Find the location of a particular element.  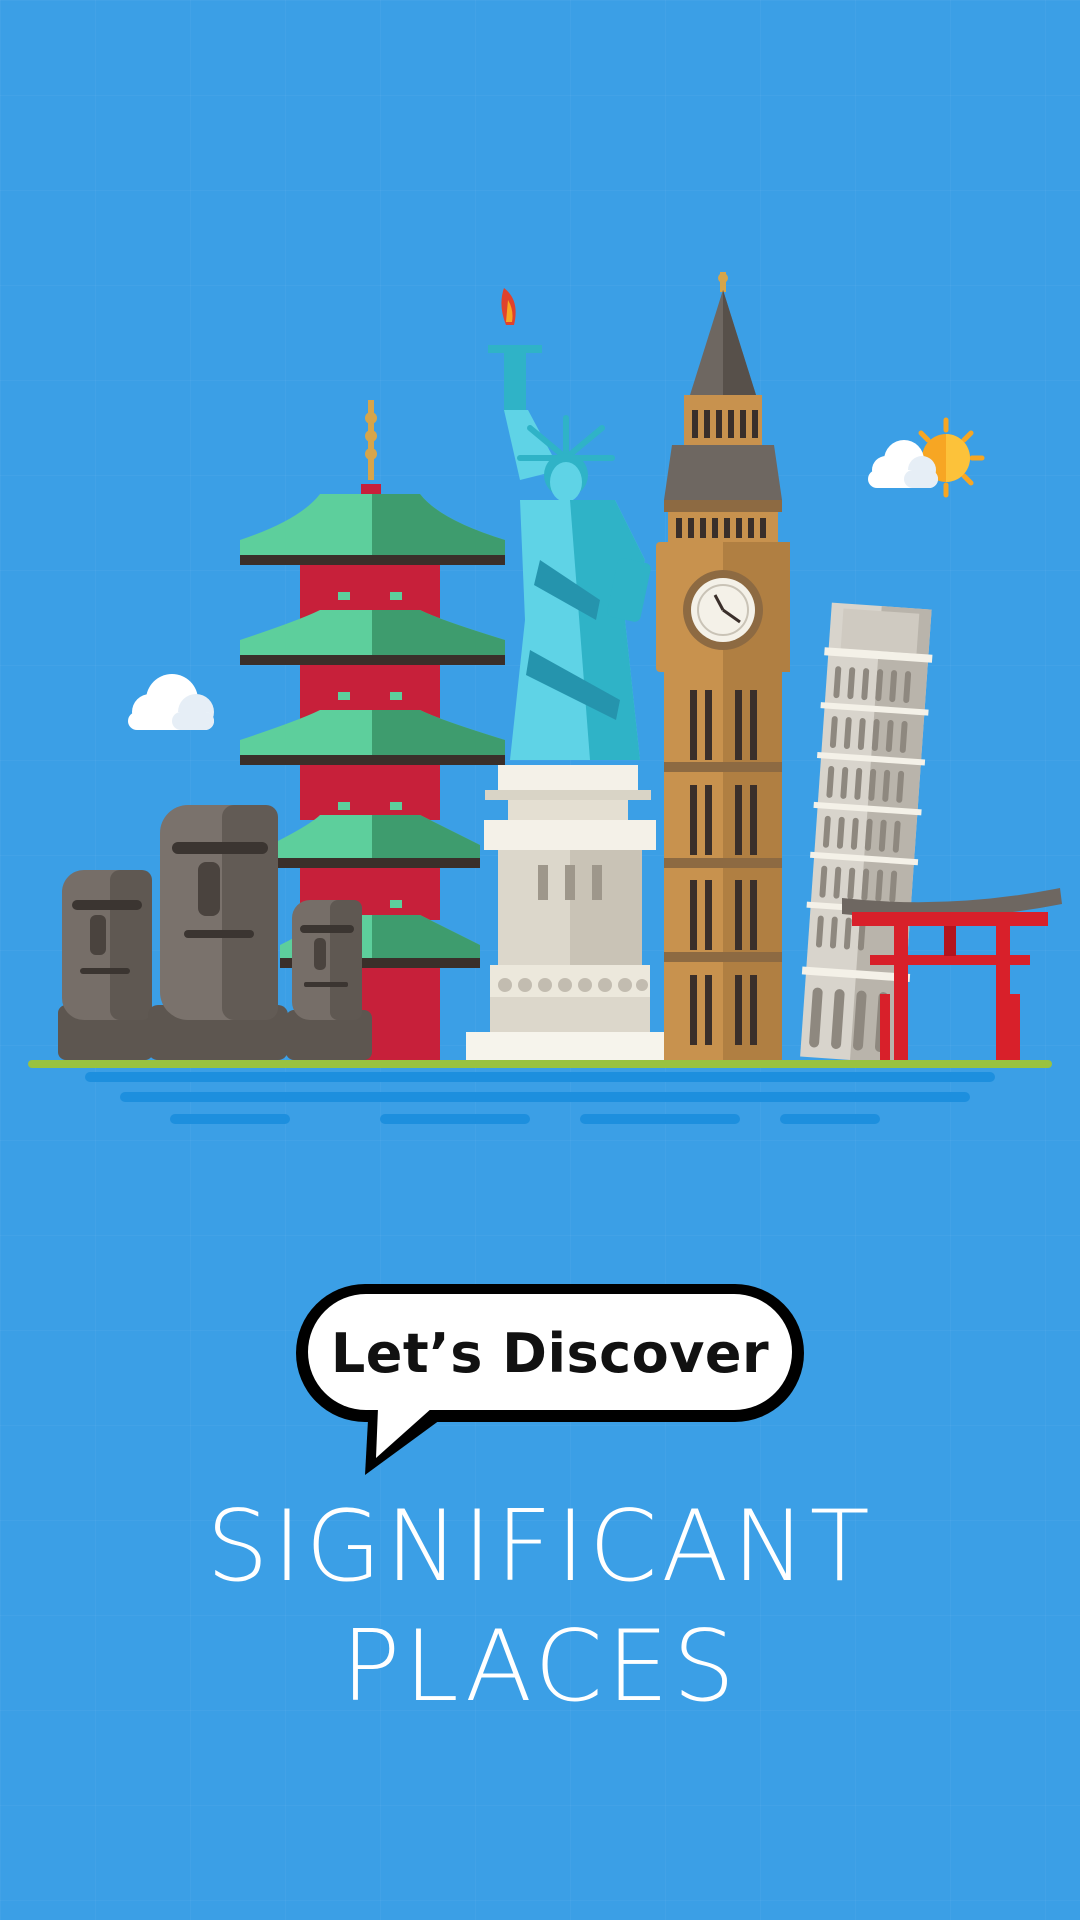

speech-bubble: Let’s Discover is located at coordinates (550, 1380).